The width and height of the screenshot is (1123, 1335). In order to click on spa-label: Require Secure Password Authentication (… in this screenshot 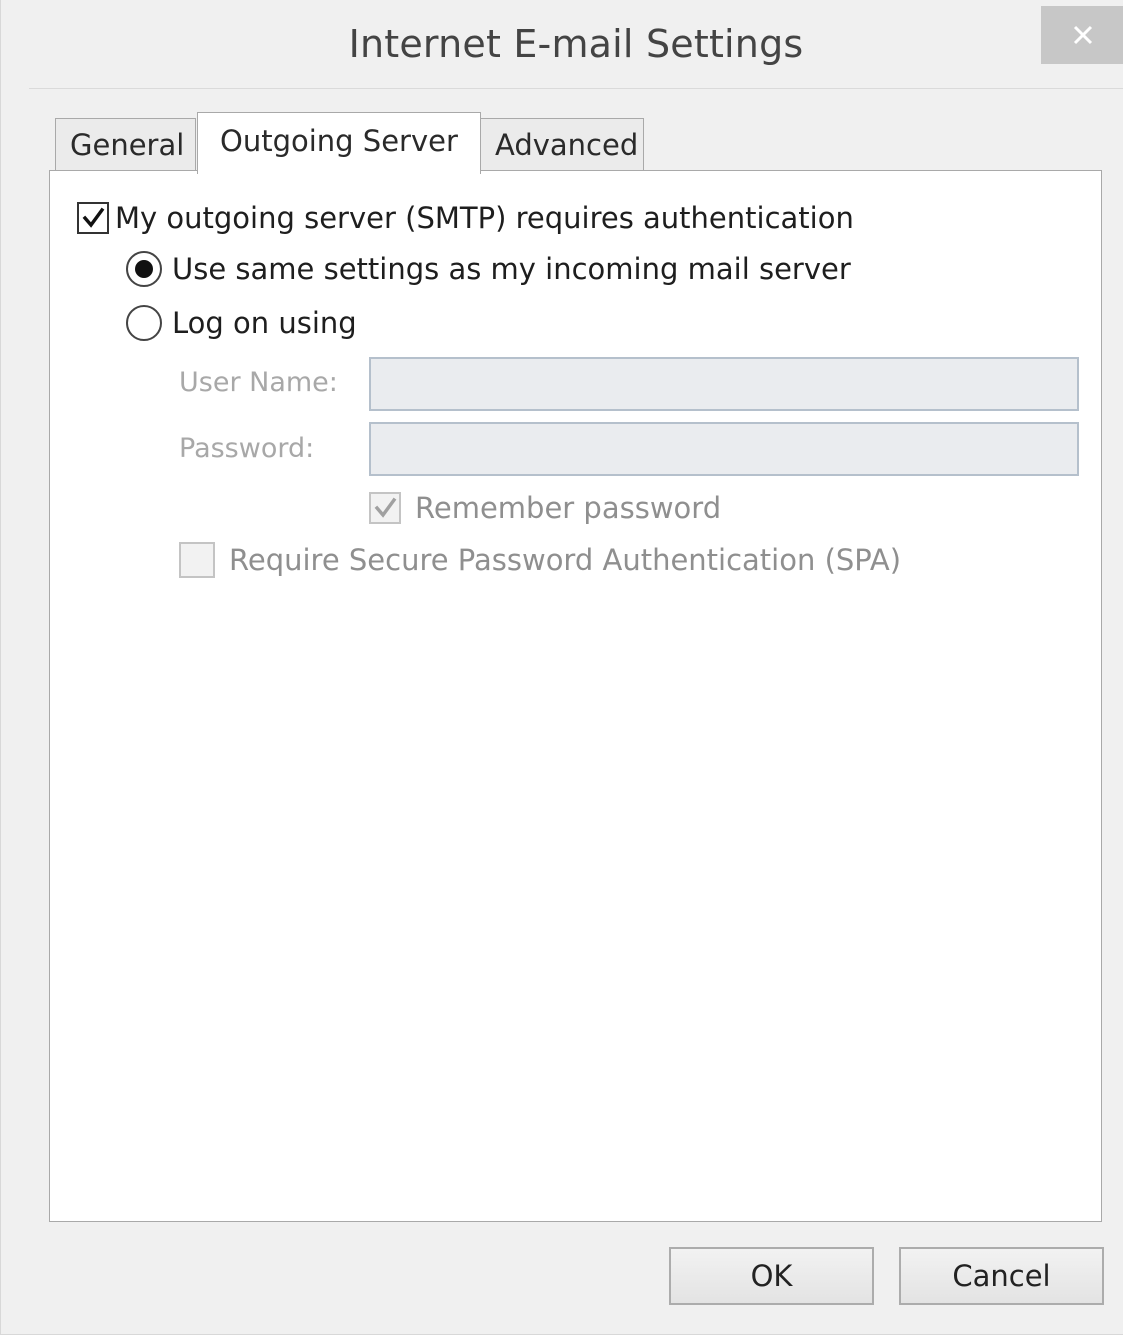, I will do `click(565, 560)`.